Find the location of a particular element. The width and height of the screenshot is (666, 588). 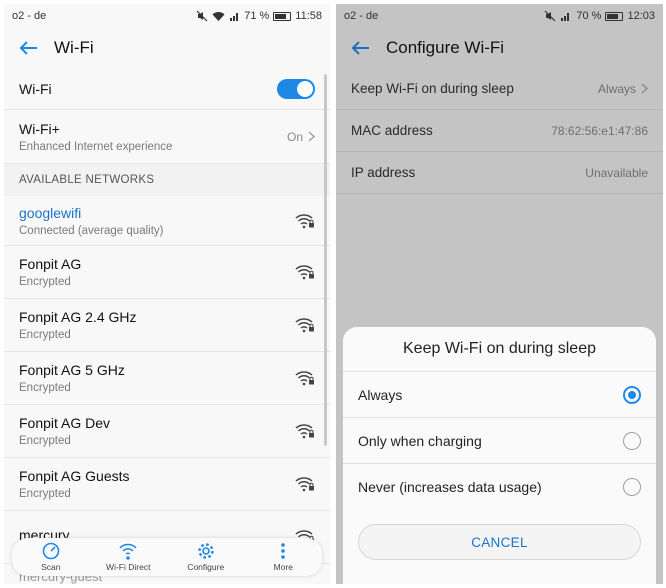

option-when-charging: Only when charging is located at coordinates (499, 440).